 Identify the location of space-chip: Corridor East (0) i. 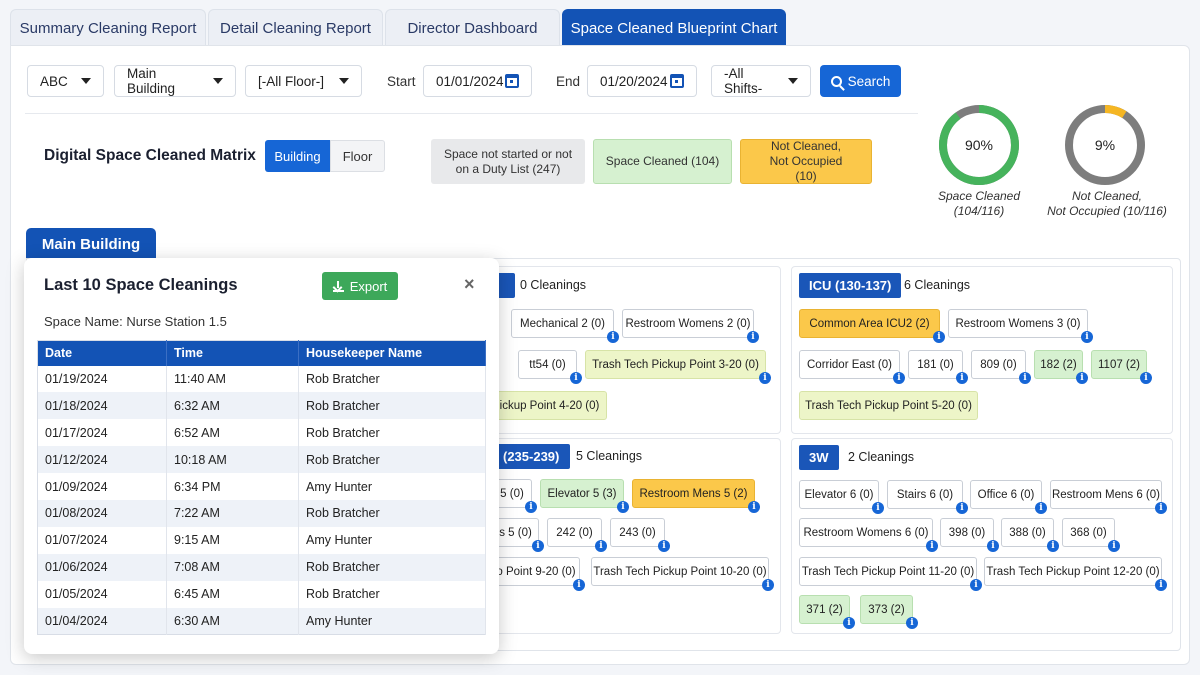
(852, 367).